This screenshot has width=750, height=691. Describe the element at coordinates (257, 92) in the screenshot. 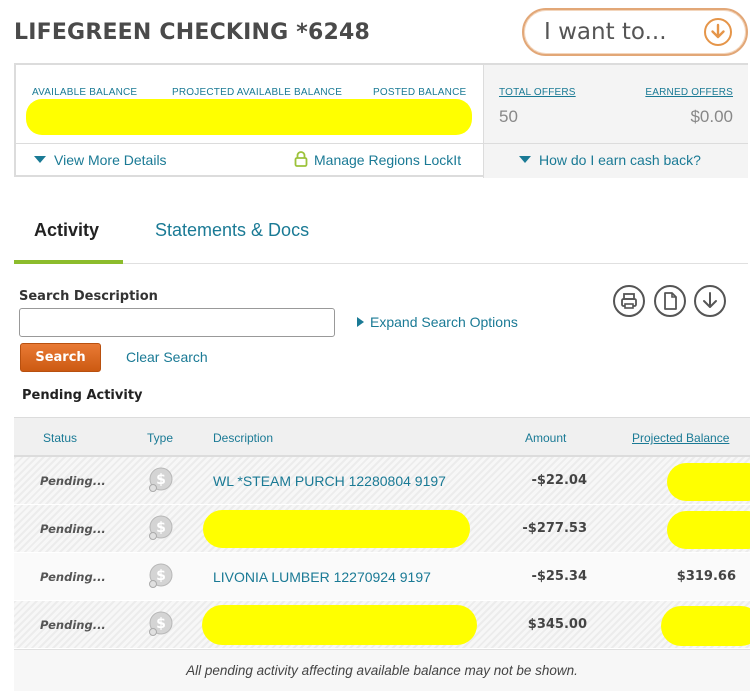

I see `projected-available-balance-label: PROJECTED AVAILABLE BALANCE` at that location.